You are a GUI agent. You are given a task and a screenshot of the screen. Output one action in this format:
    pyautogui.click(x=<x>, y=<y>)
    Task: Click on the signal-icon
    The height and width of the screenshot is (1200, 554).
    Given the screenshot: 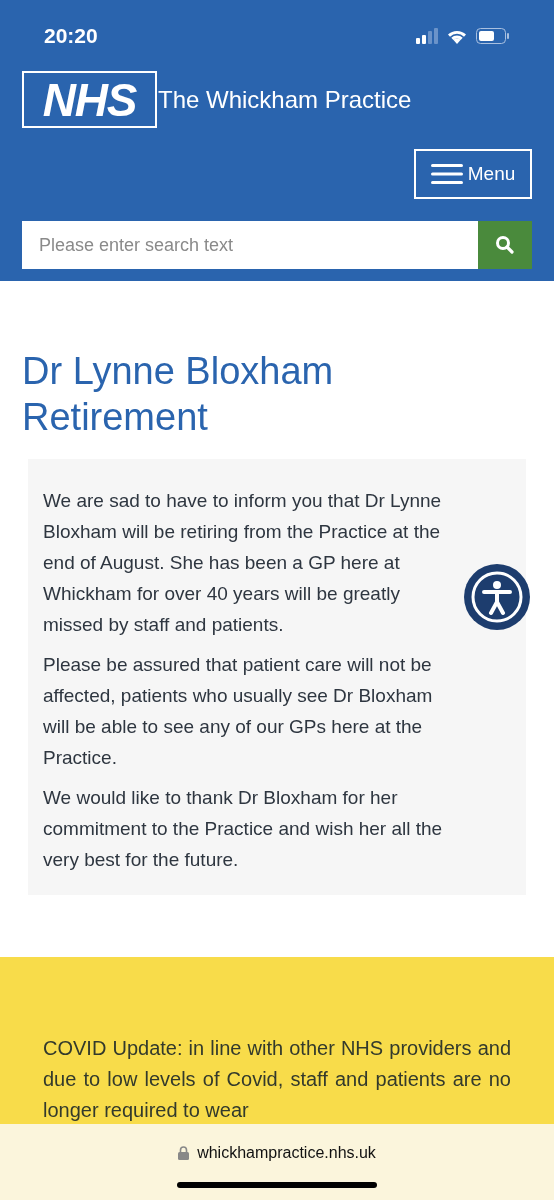 What is the action you would take?
    pyautogui.click(x=427, y=36)
    